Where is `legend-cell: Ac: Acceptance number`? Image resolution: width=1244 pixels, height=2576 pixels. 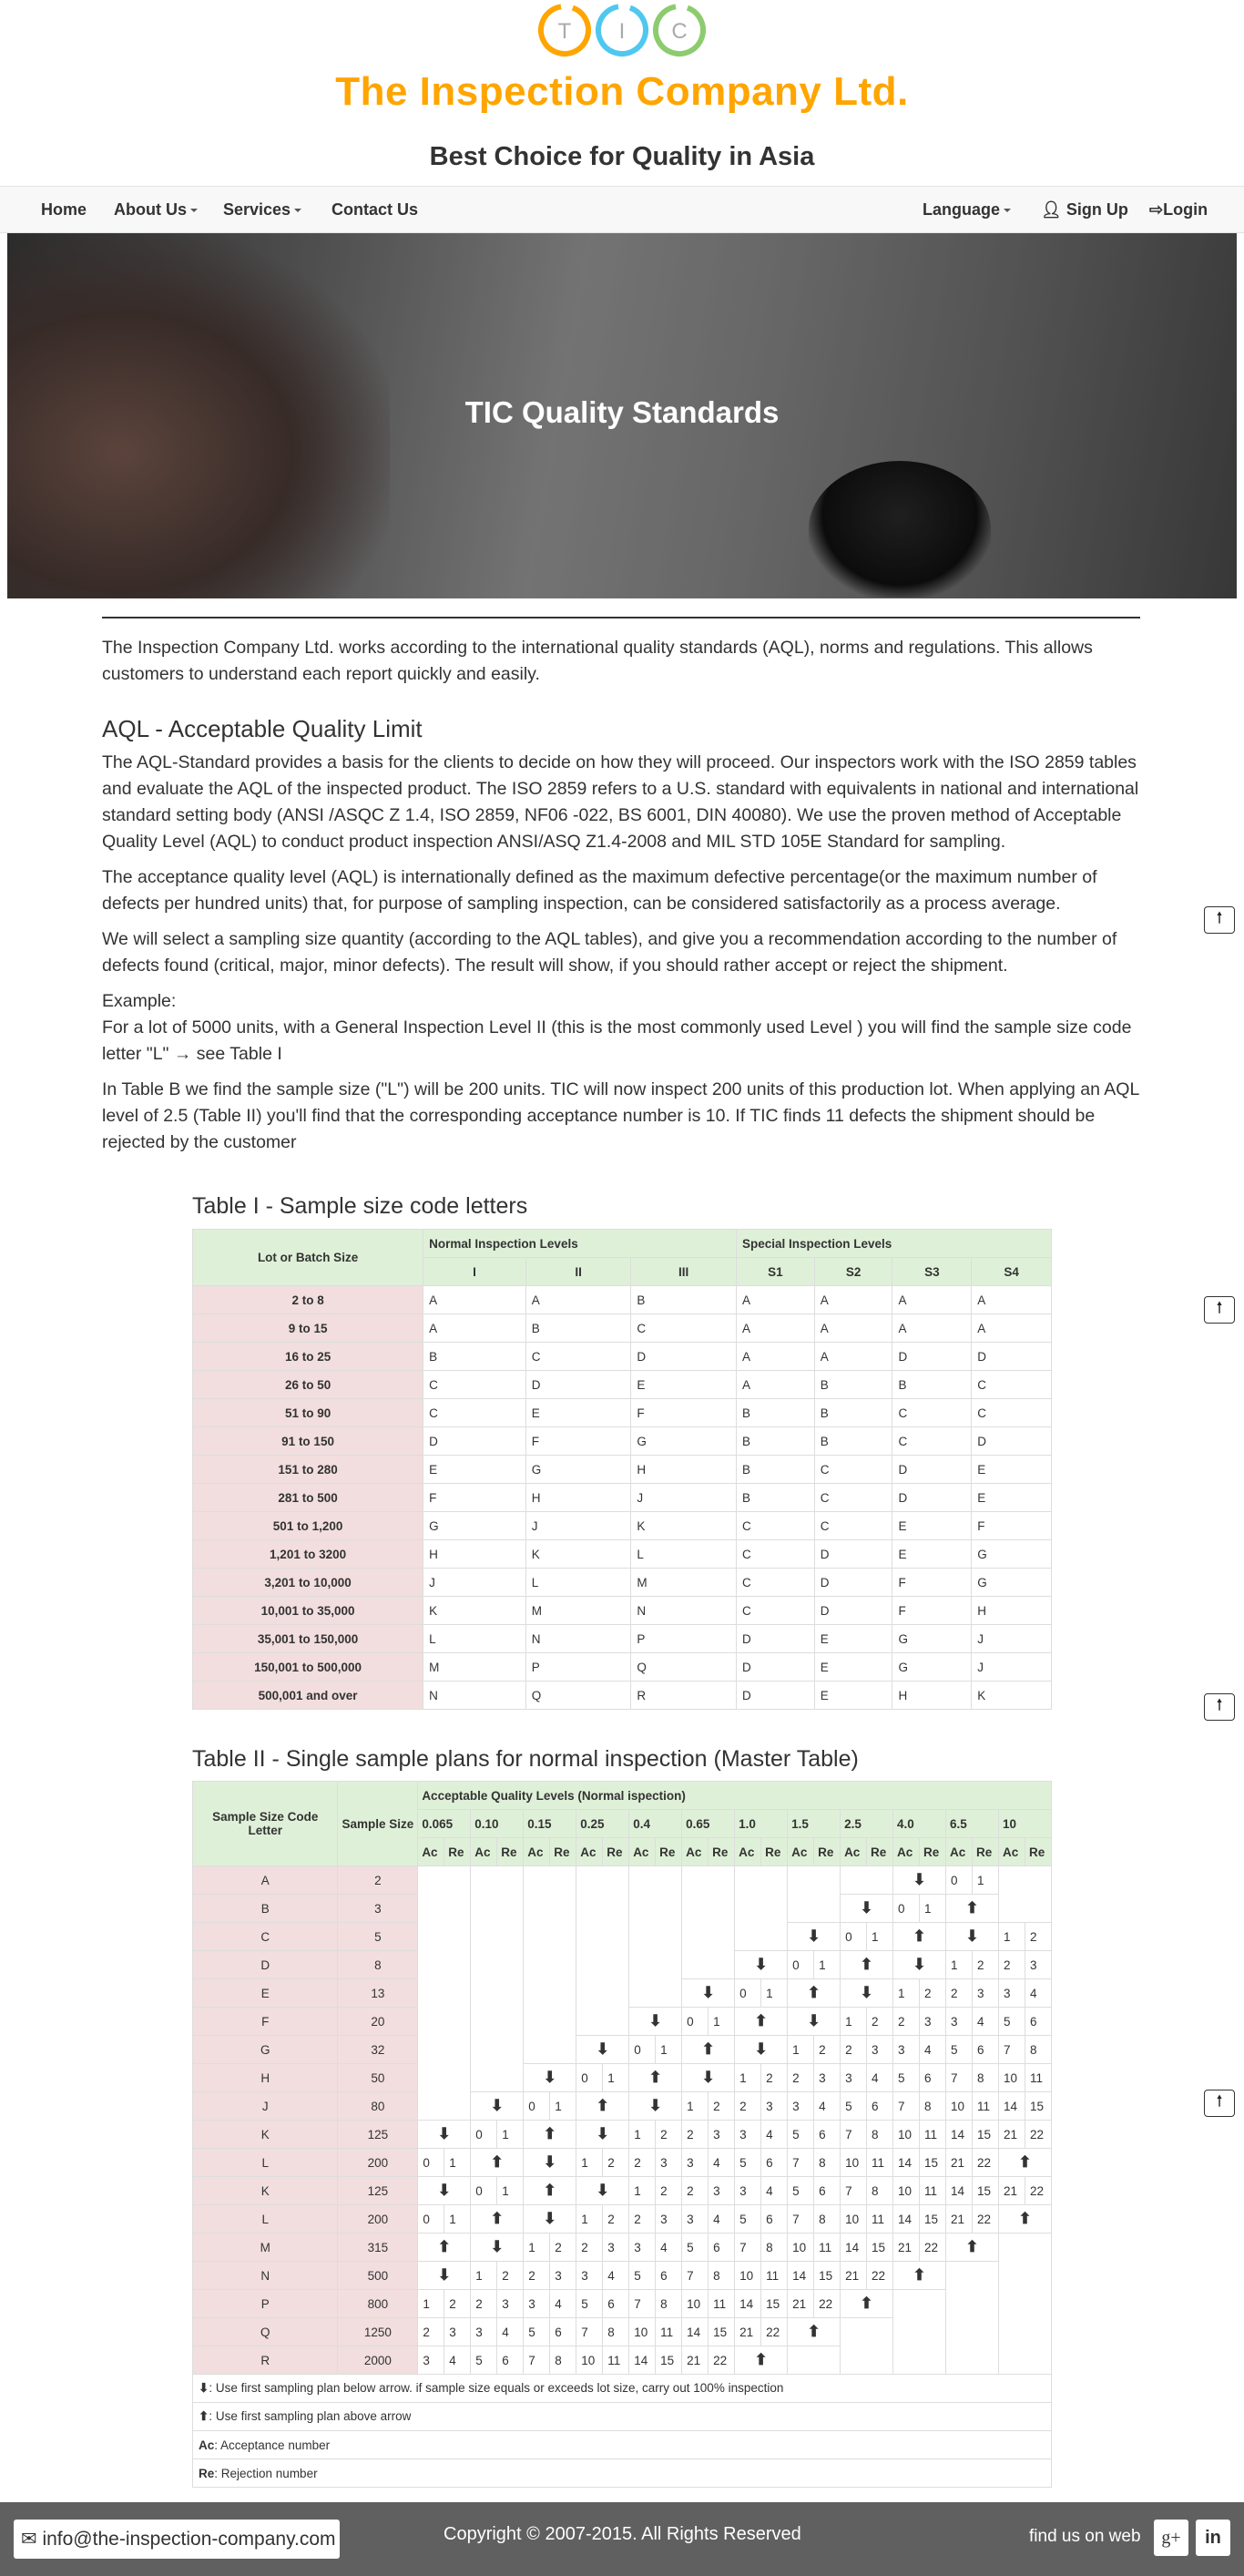 legend-cell: Ac: Acceptance number is located at coordinates (622, 2444).